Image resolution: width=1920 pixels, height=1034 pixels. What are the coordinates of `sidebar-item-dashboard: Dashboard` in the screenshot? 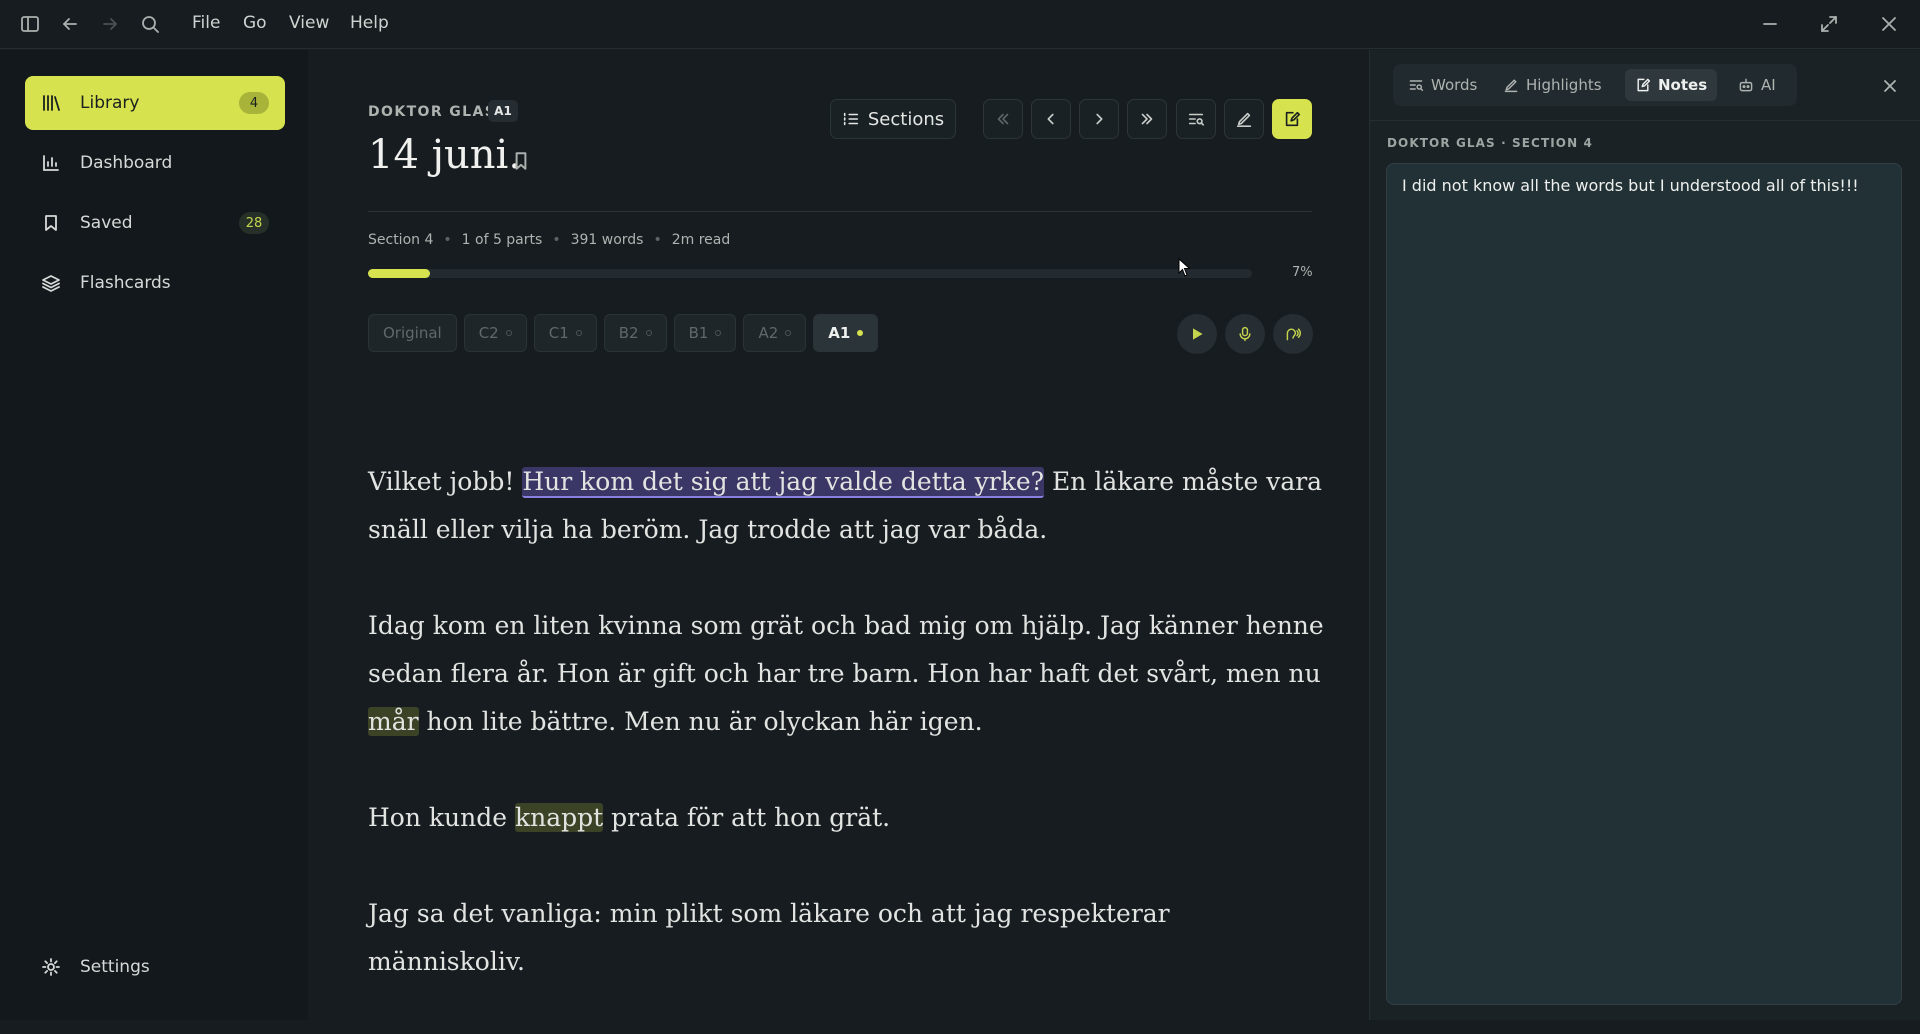 It's located at (155, 163).